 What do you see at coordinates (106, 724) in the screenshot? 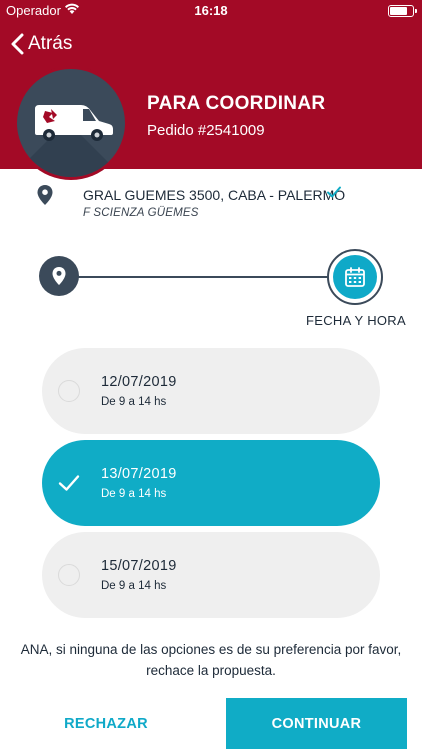
I see `reject-button: RECHAZAR` at bounding box center [106, 724].